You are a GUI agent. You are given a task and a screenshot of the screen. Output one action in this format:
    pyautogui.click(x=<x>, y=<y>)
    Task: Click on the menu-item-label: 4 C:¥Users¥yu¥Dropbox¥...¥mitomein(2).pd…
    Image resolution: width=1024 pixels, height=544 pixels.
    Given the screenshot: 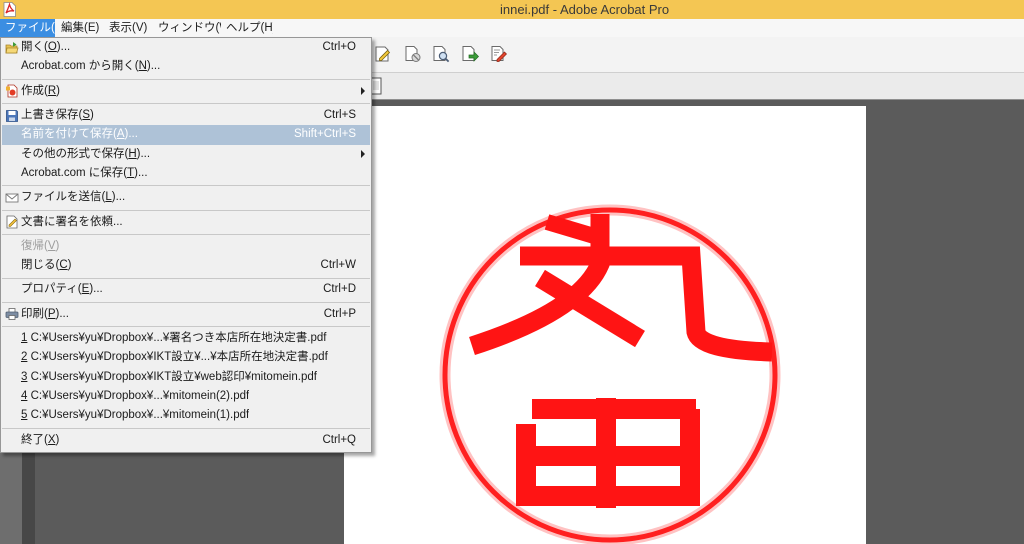 What is the action you would take?
    pyautogui.click(x=135, y=396)
    